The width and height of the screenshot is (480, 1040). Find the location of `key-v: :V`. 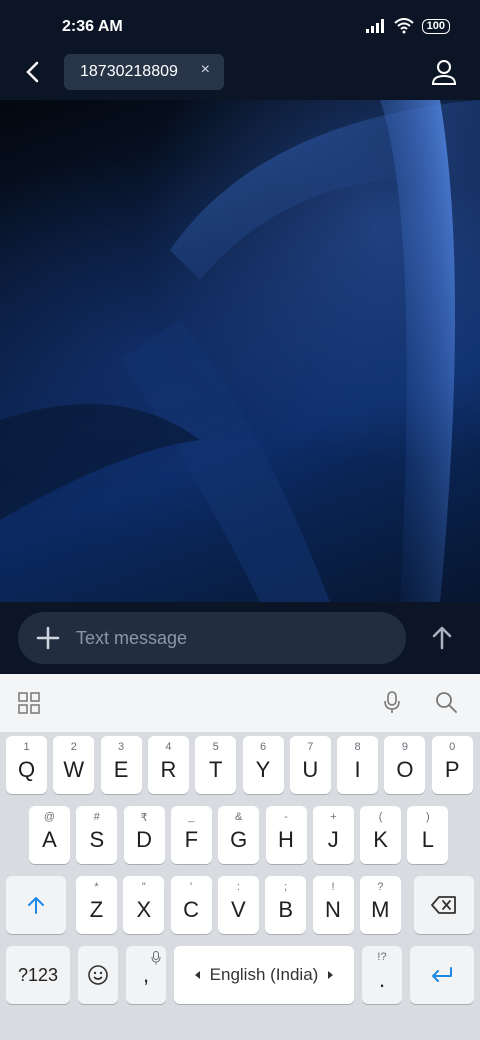

key-v: :V is located at coordinates (238, 905).